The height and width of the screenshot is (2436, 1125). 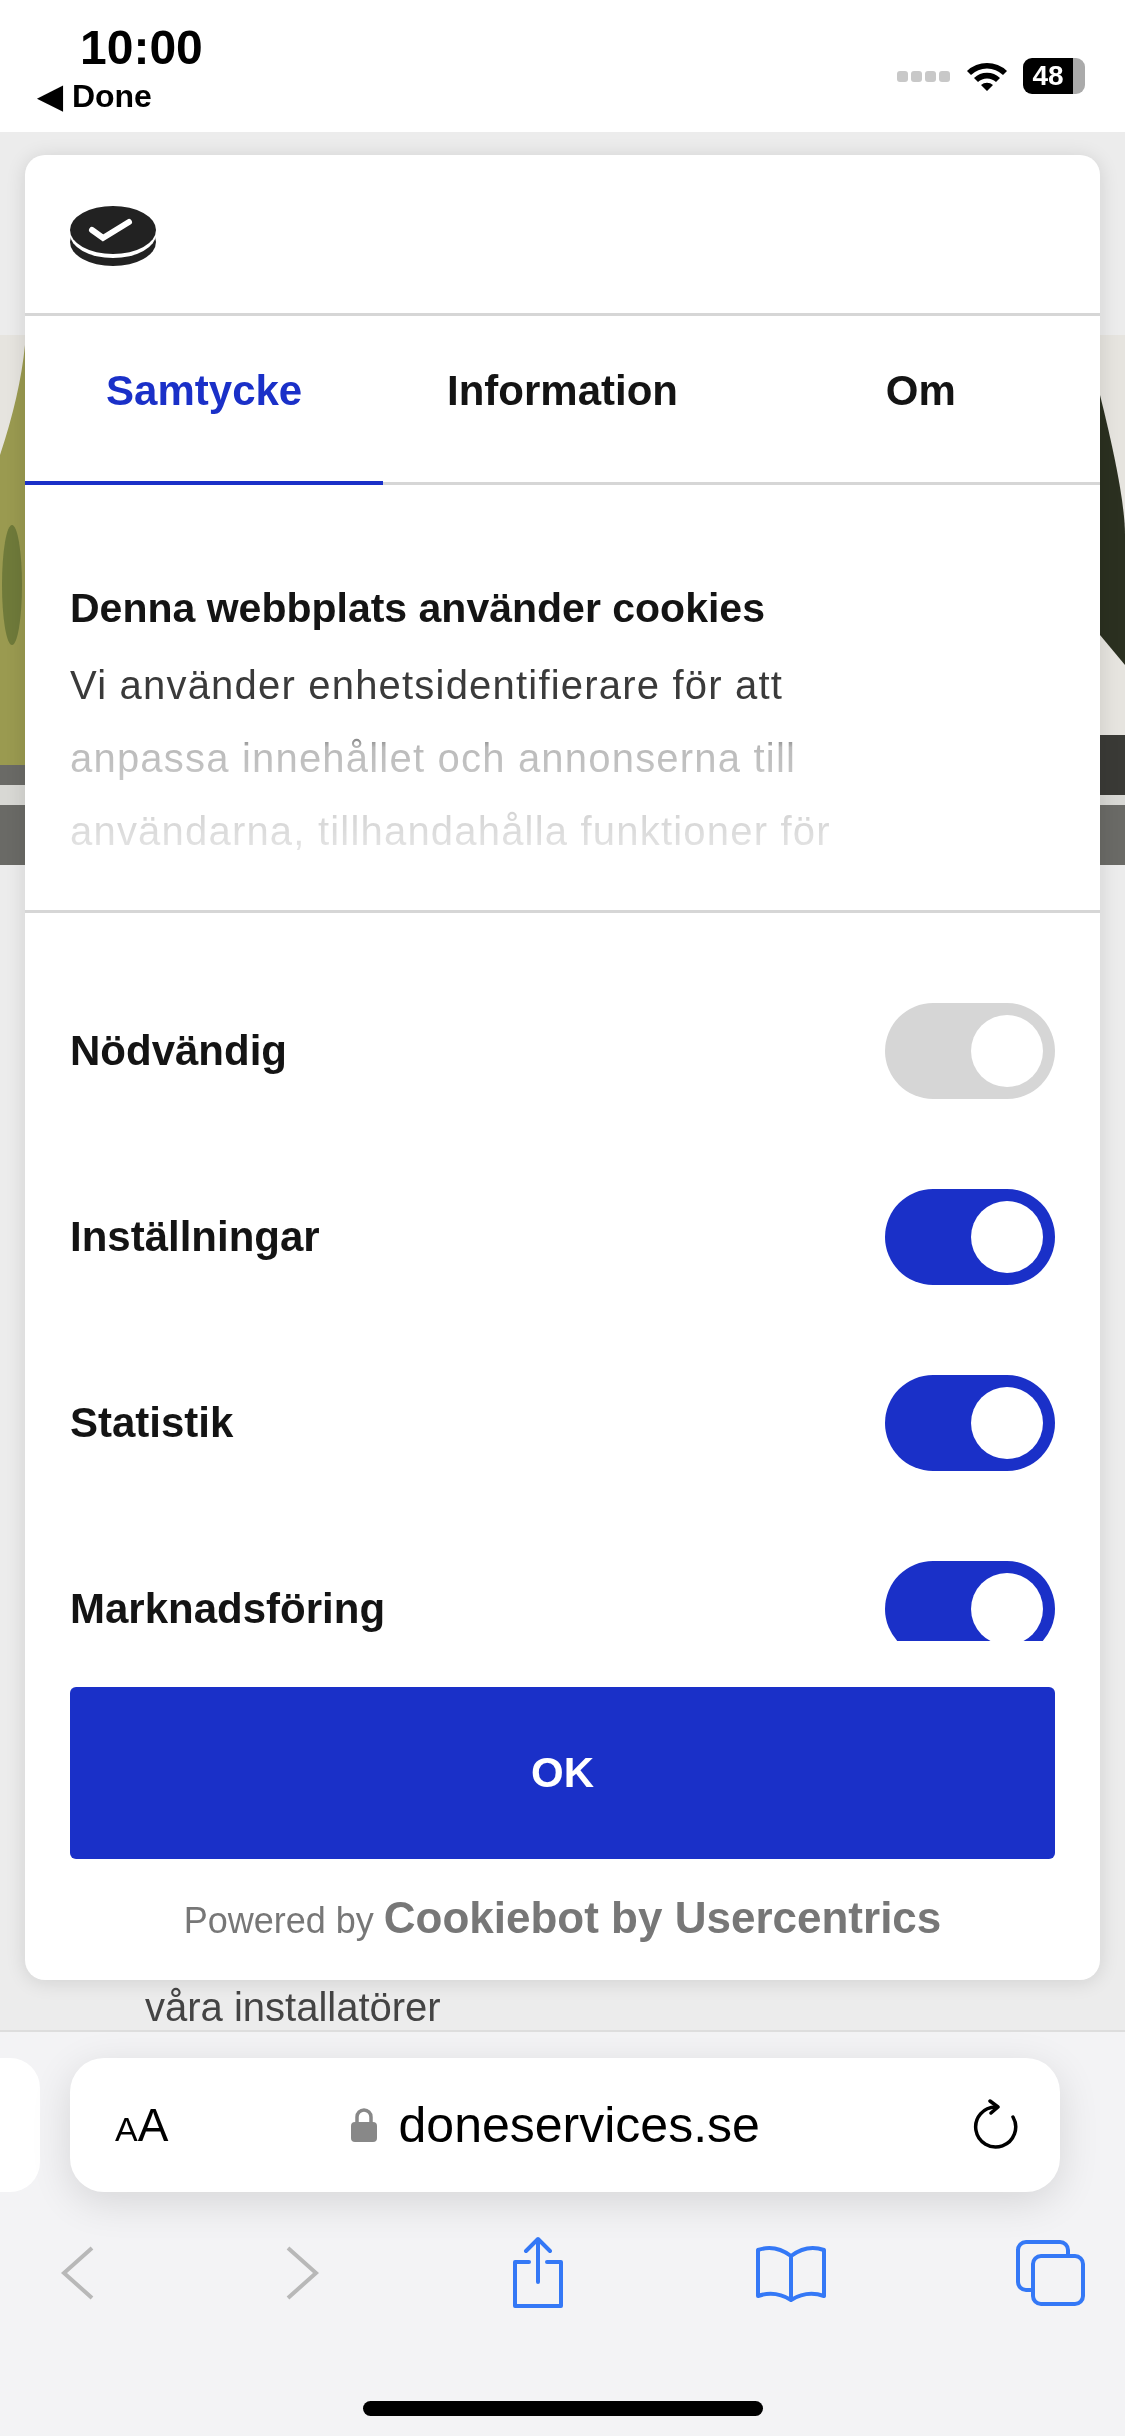 I want to click on toggle-label: Inställningar, so click(x=195, y=1237).